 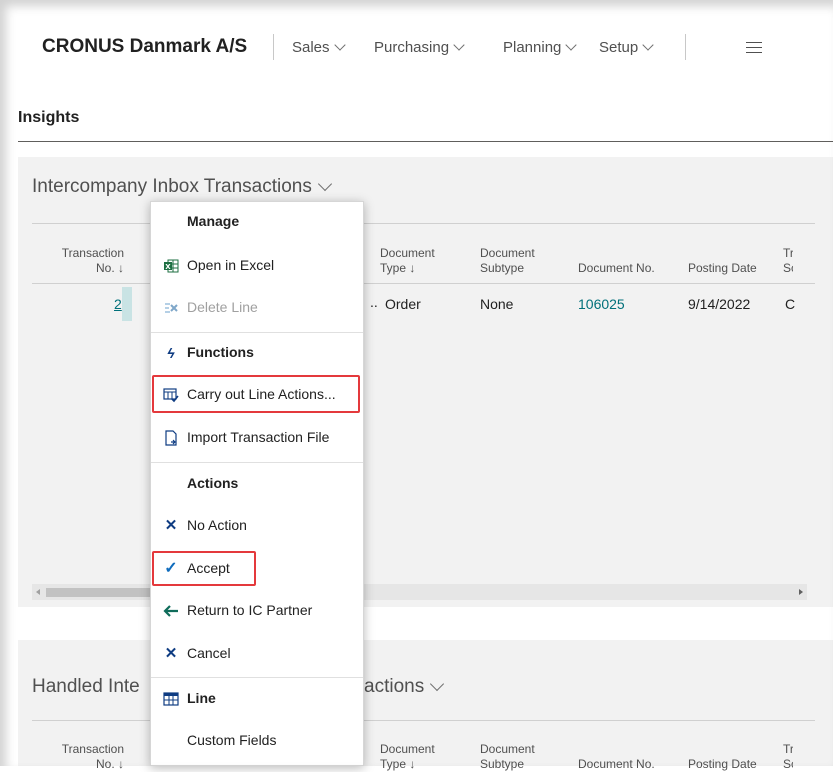 I want to click on menu-group-label: Functions, so click(x=220, y=352).